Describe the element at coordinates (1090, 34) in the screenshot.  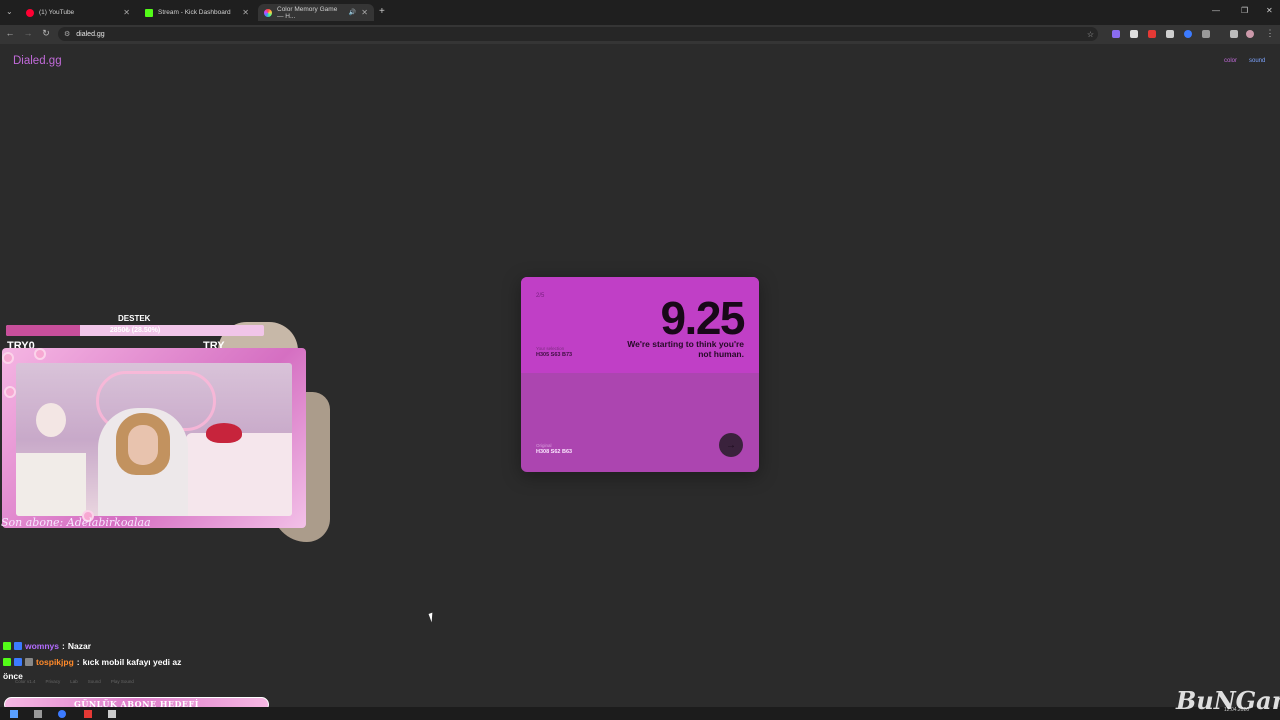
I see `bookmark-icon: ☆` at that location.